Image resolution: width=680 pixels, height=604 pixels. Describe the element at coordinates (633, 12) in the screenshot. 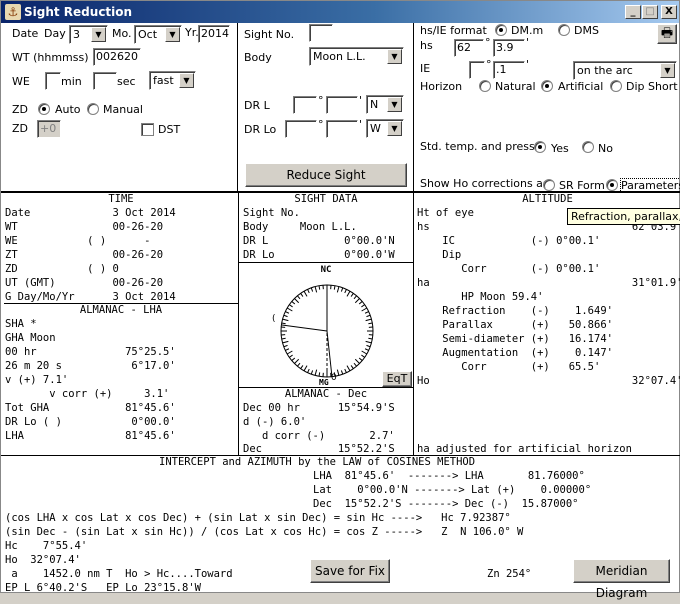

I see `minimize-button: _` at that location.